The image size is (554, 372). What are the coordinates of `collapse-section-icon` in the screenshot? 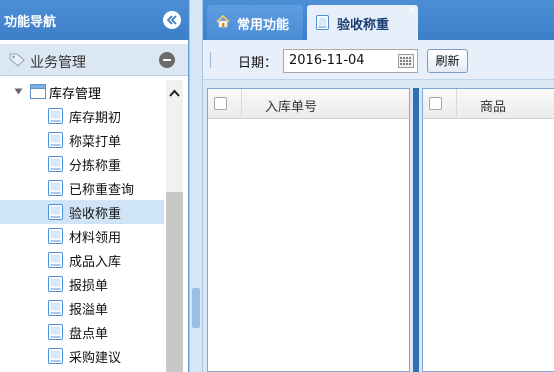 It's located at (167, 60).